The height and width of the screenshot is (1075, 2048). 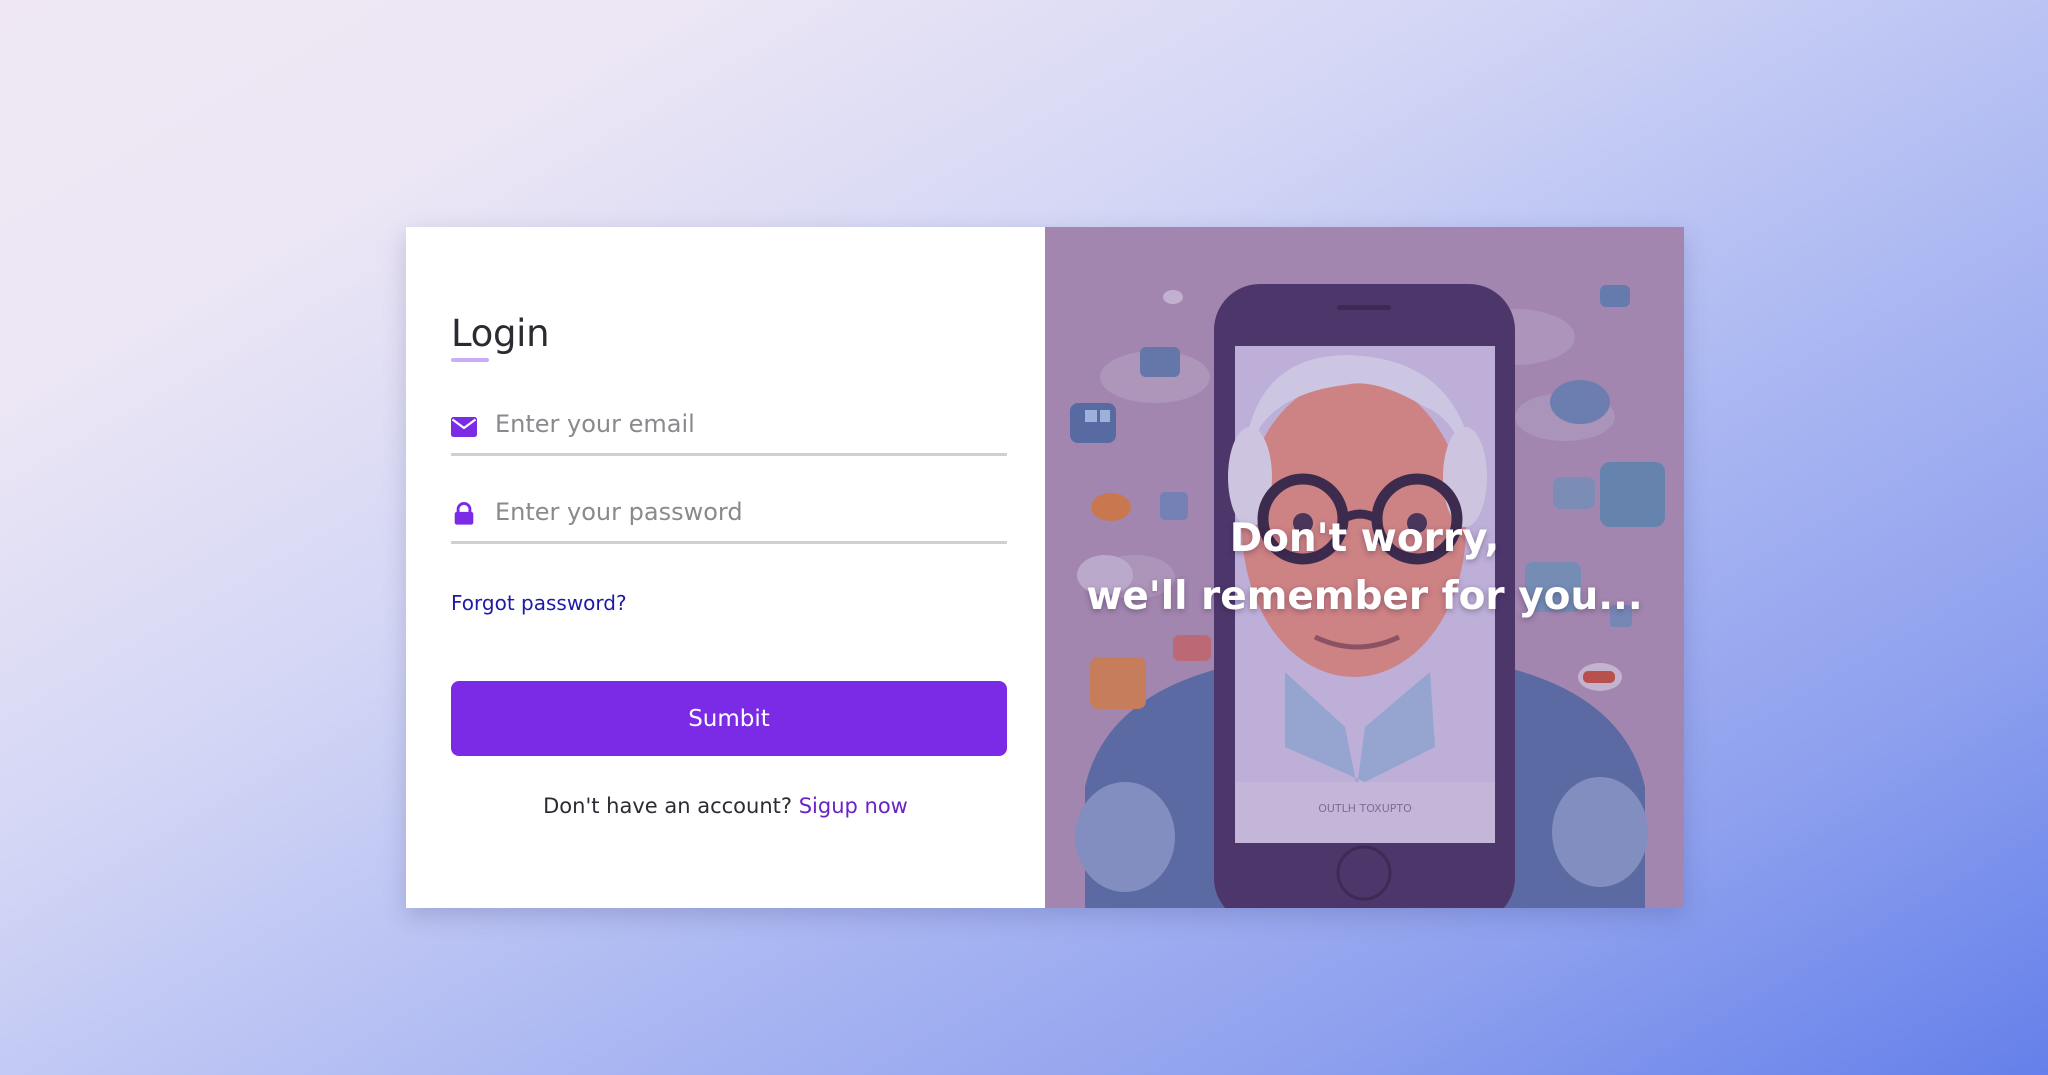 I want to click on email-input, so click(x=745, y=424).